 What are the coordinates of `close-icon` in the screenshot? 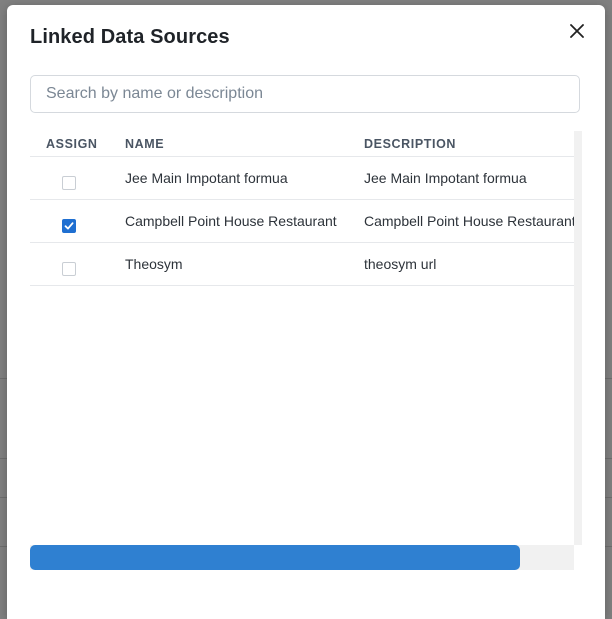 It's located at (577, 31).